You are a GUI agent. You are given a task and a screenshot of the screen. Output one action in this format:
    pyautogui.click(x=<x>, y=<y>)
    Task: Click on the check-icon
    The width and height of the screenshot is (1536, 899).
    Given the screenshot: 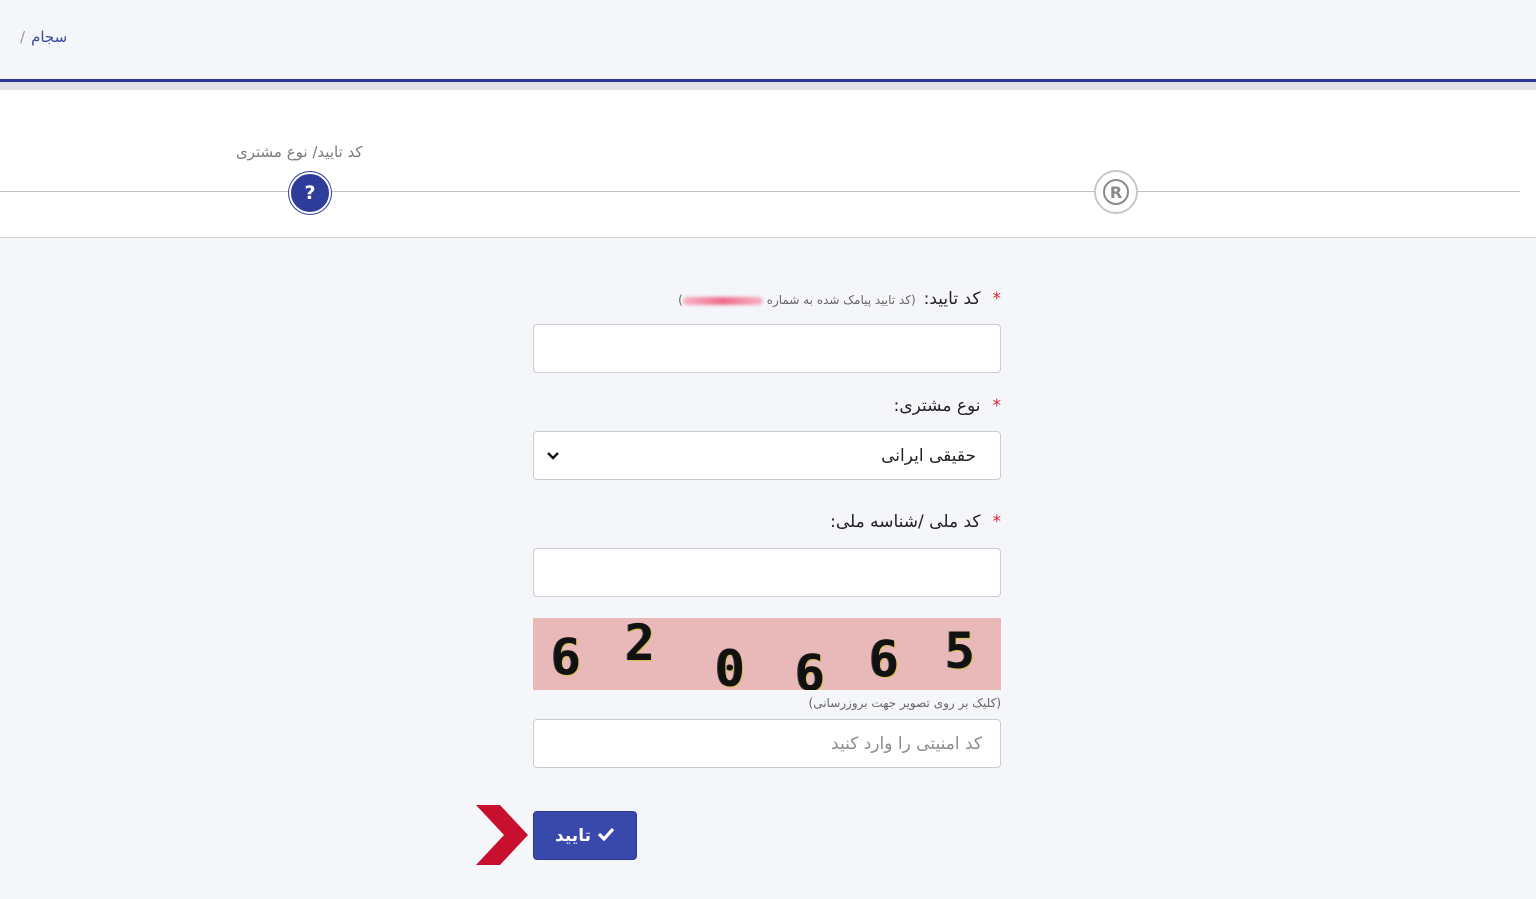 What is the action you would take?
    pyautogui.click(x=606, y=836)
    